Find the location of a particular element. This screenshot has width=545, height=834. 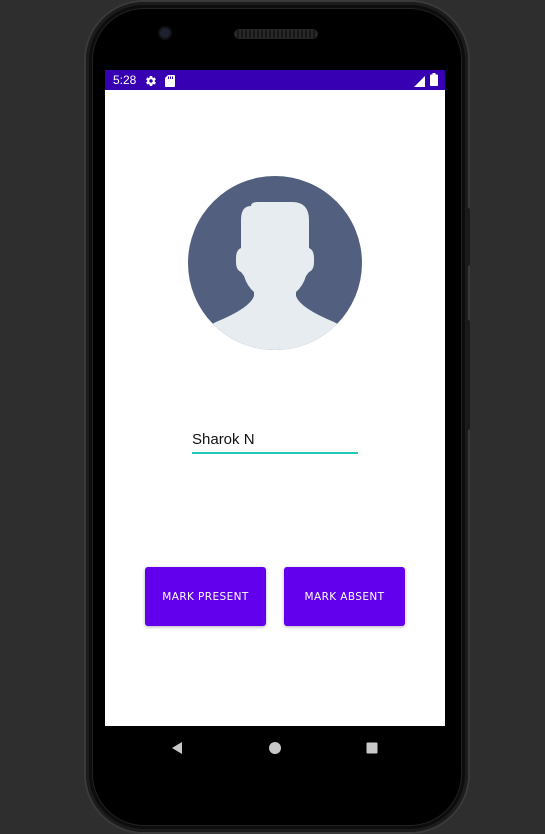

mark-present-button: MARK PRESENT is located at coordinates (205, 596).